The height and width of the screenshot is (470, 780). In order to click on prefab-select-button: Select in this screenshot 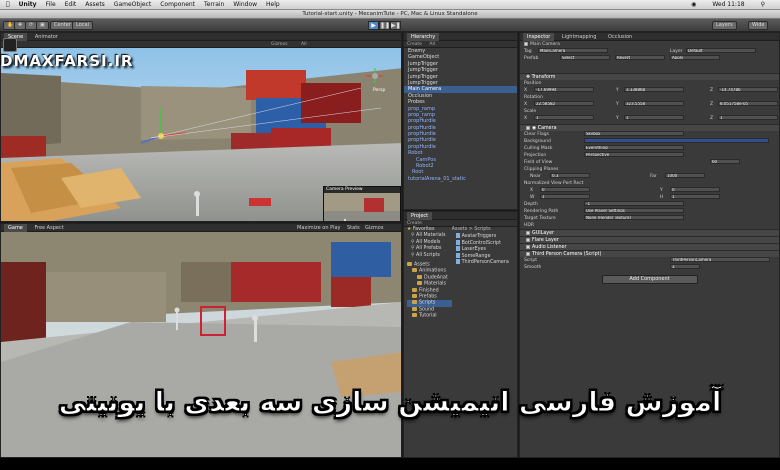, I will do `click(585, 57)`.